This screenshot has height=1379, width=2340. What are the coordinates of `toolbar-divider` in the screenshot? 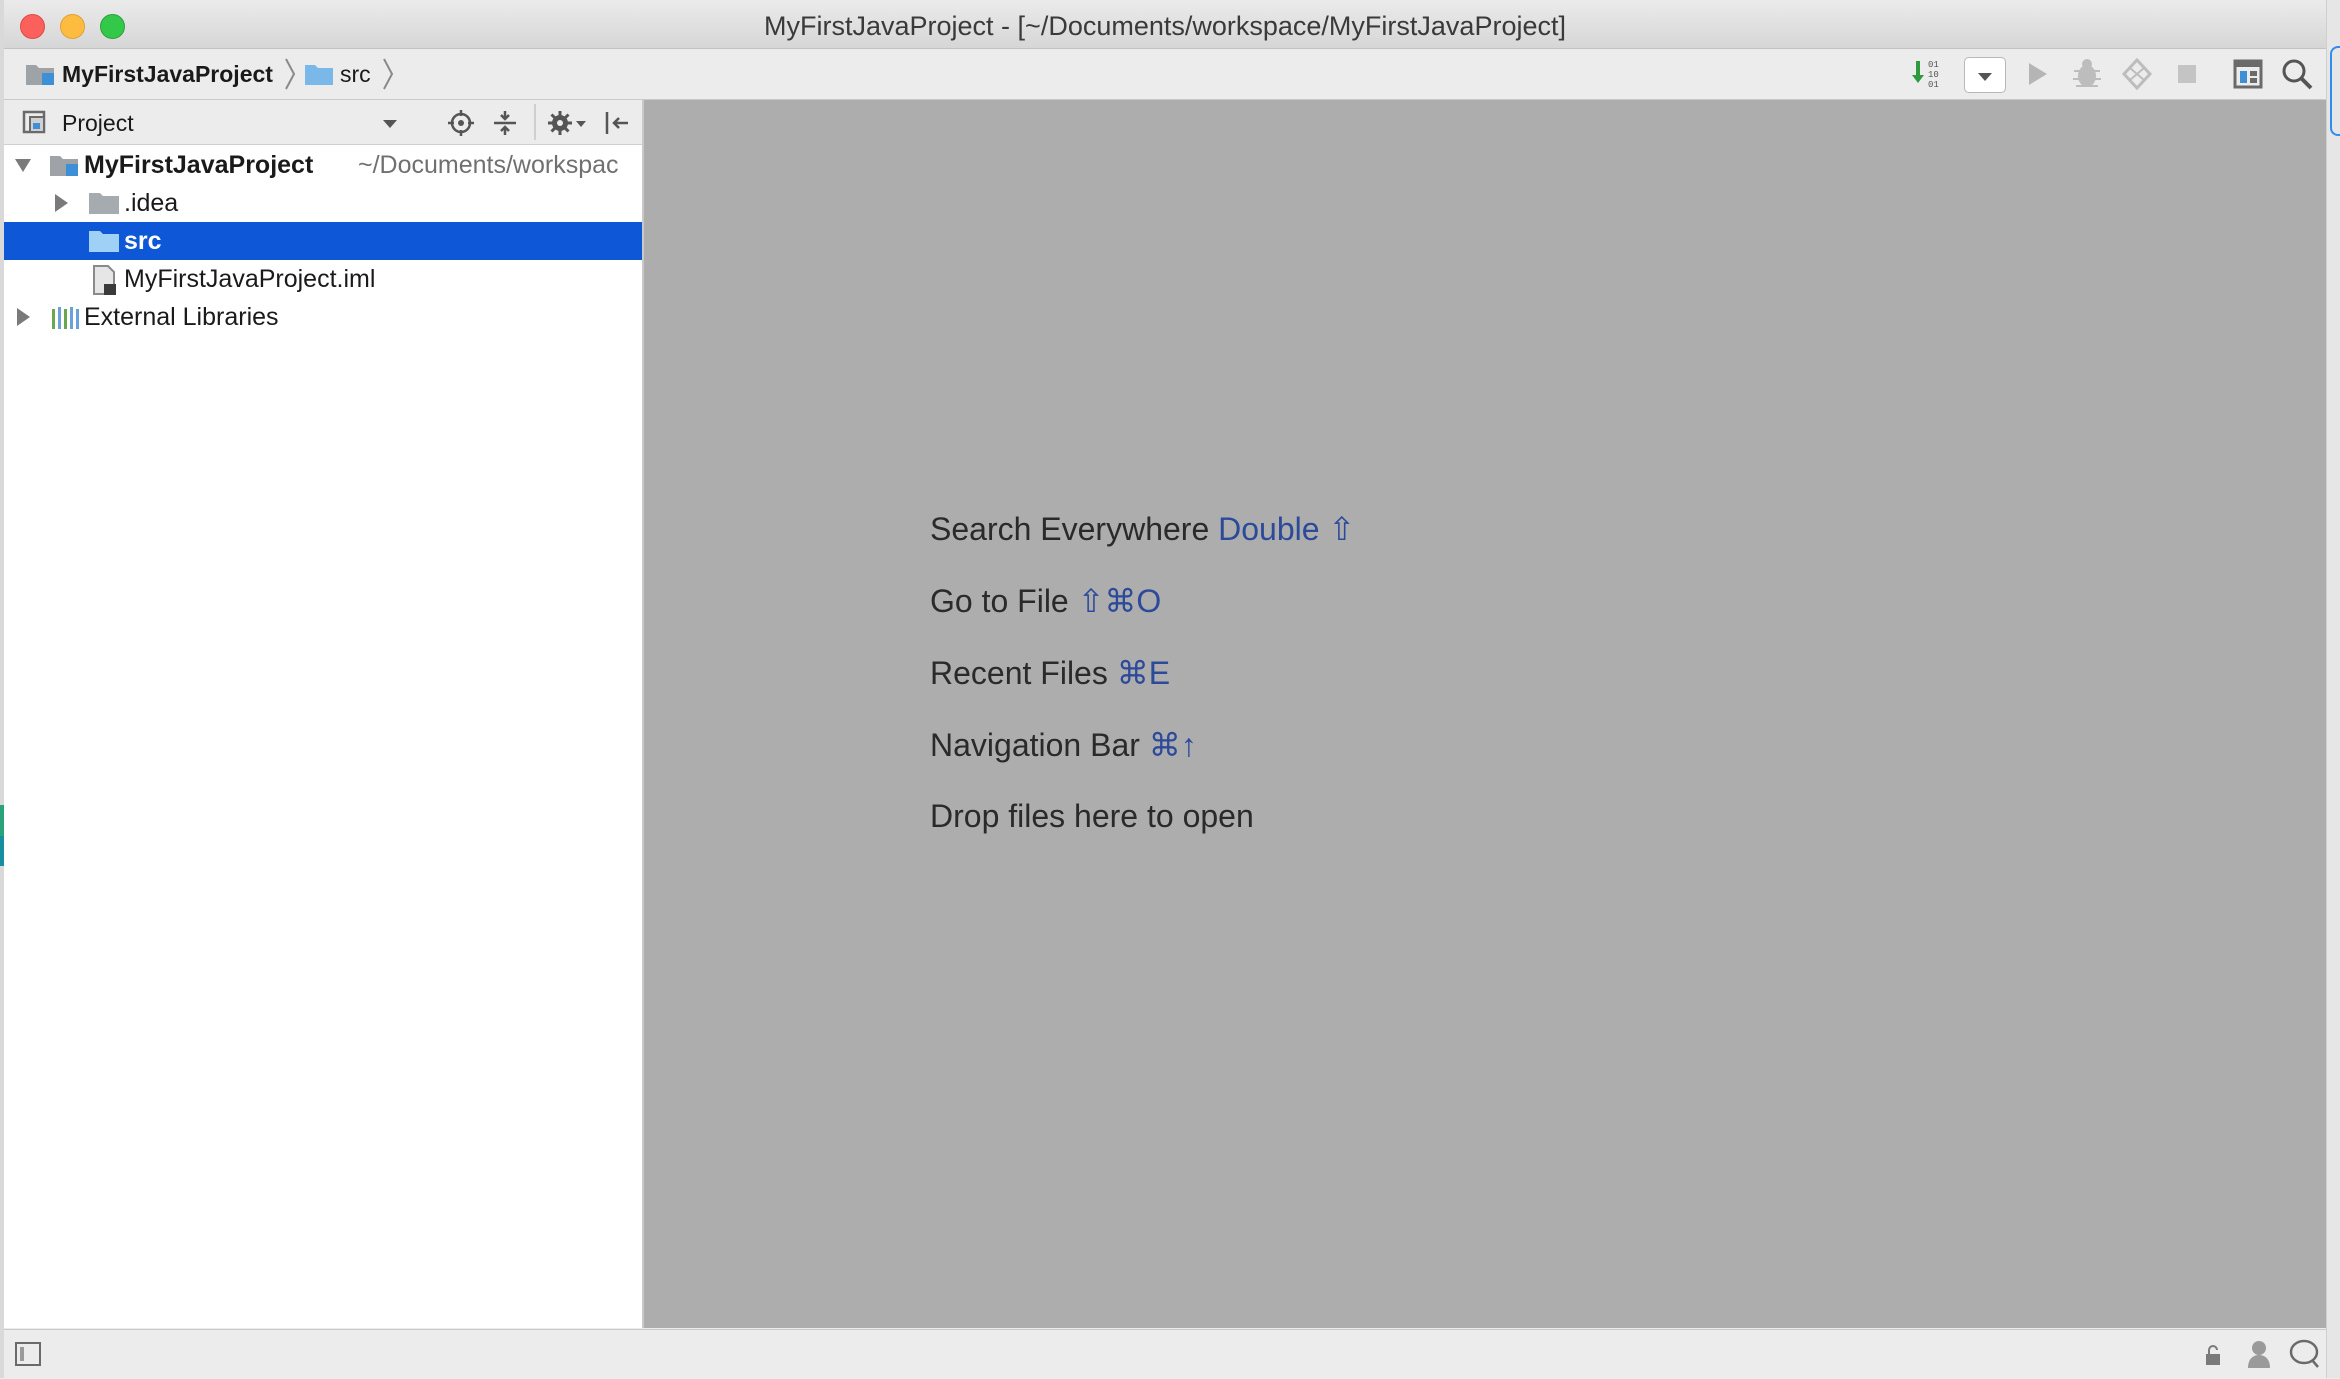 It's located at (535, 122).